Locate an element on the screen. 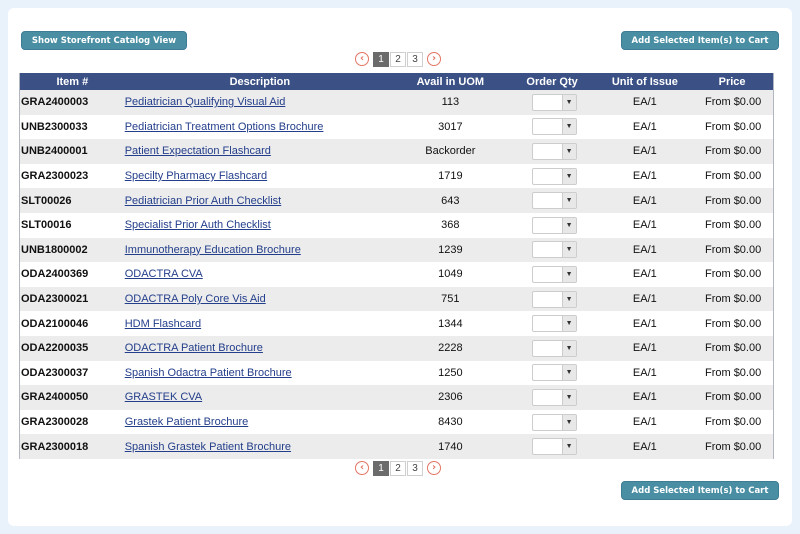 Image resolution: width=800 pixels, height=534 pixels. item-description: GRASTEK CVA is located at coordinates (260, 397).